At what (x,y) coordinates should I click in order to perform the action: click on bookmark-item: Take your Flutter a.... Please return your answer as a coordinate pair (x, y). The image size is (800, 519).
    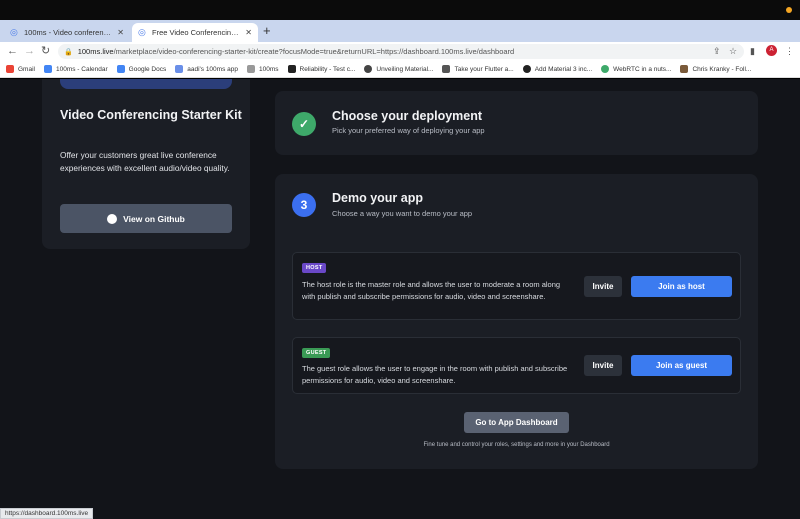
    Looking at the image, I should click on (478, 69).